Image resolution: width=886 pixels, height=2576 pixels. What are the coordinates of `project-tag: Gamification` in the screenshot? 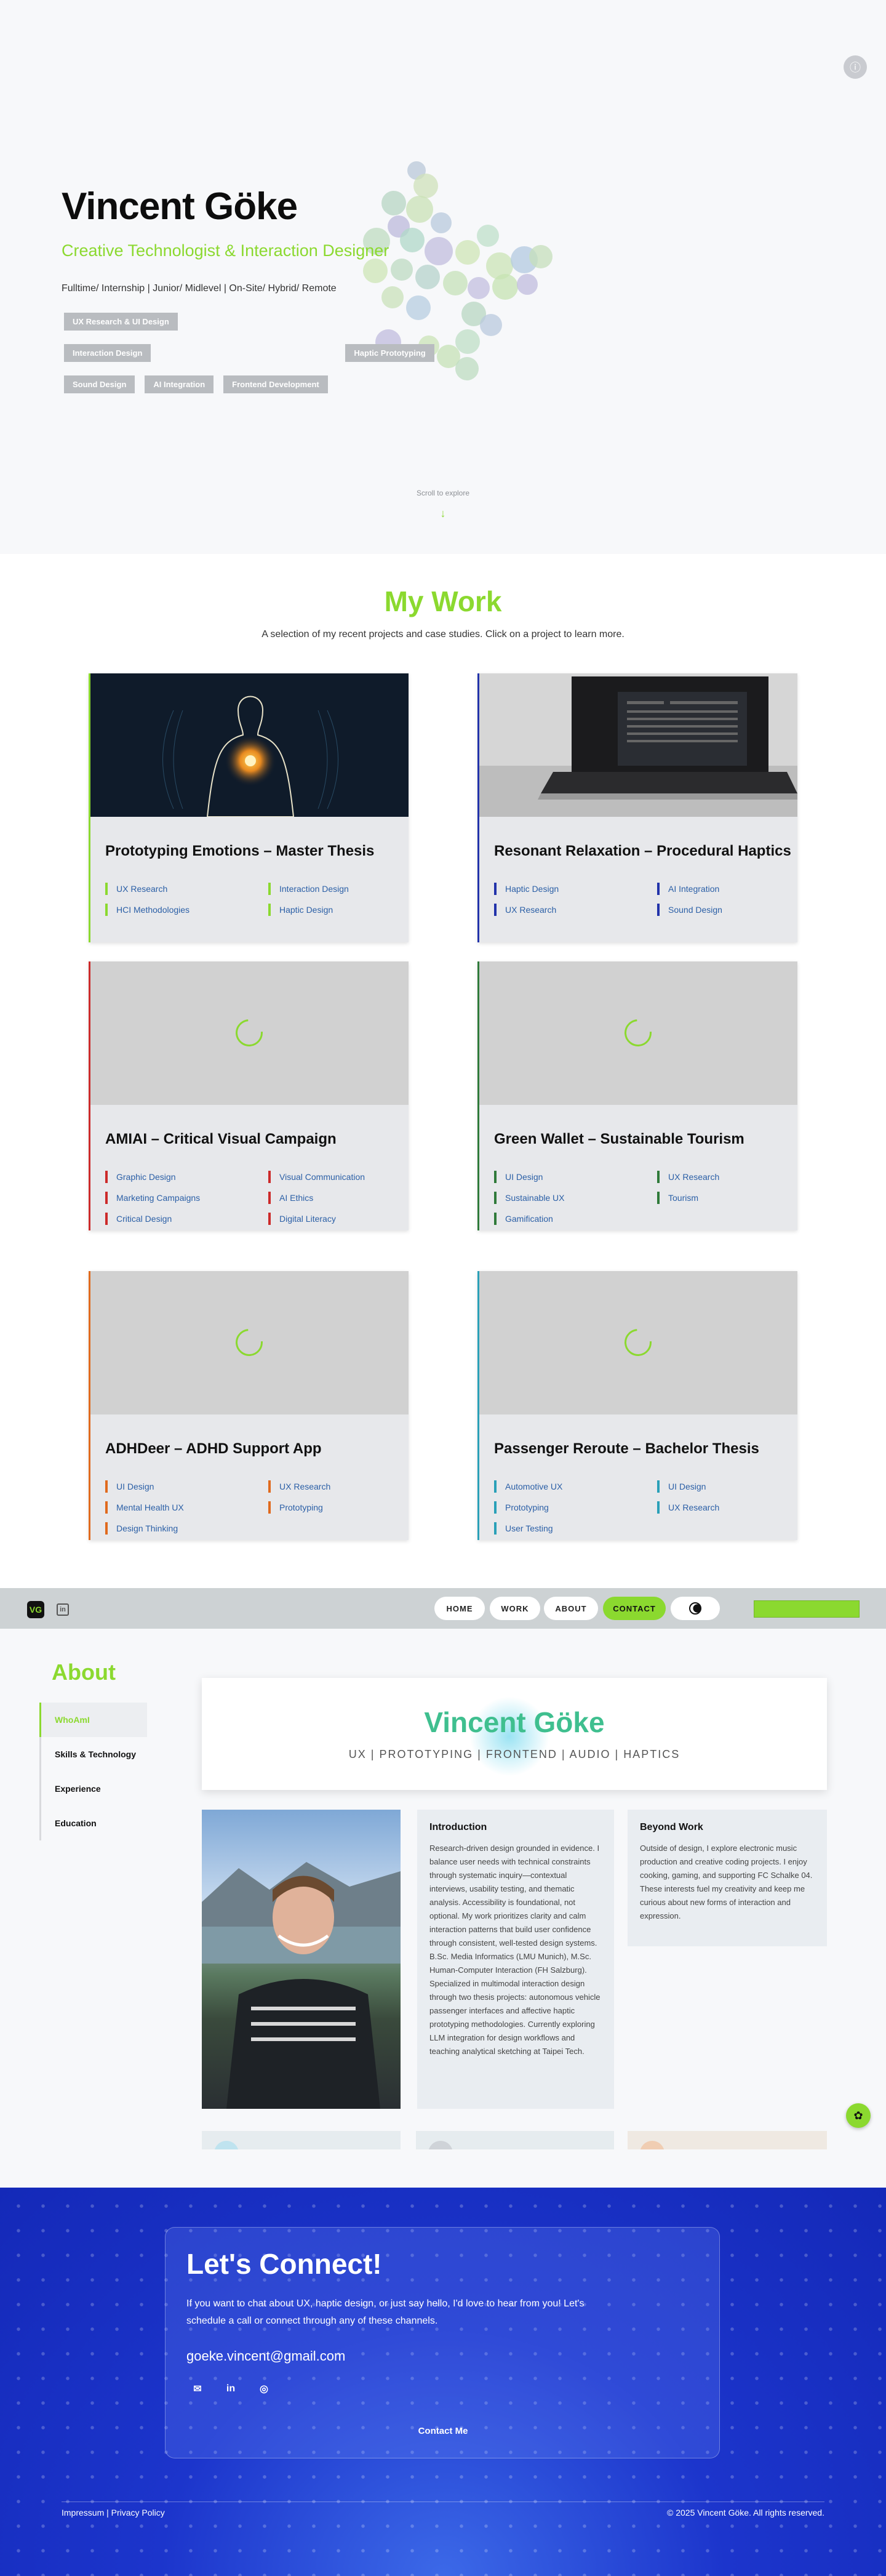 It's located at (575, 1219).